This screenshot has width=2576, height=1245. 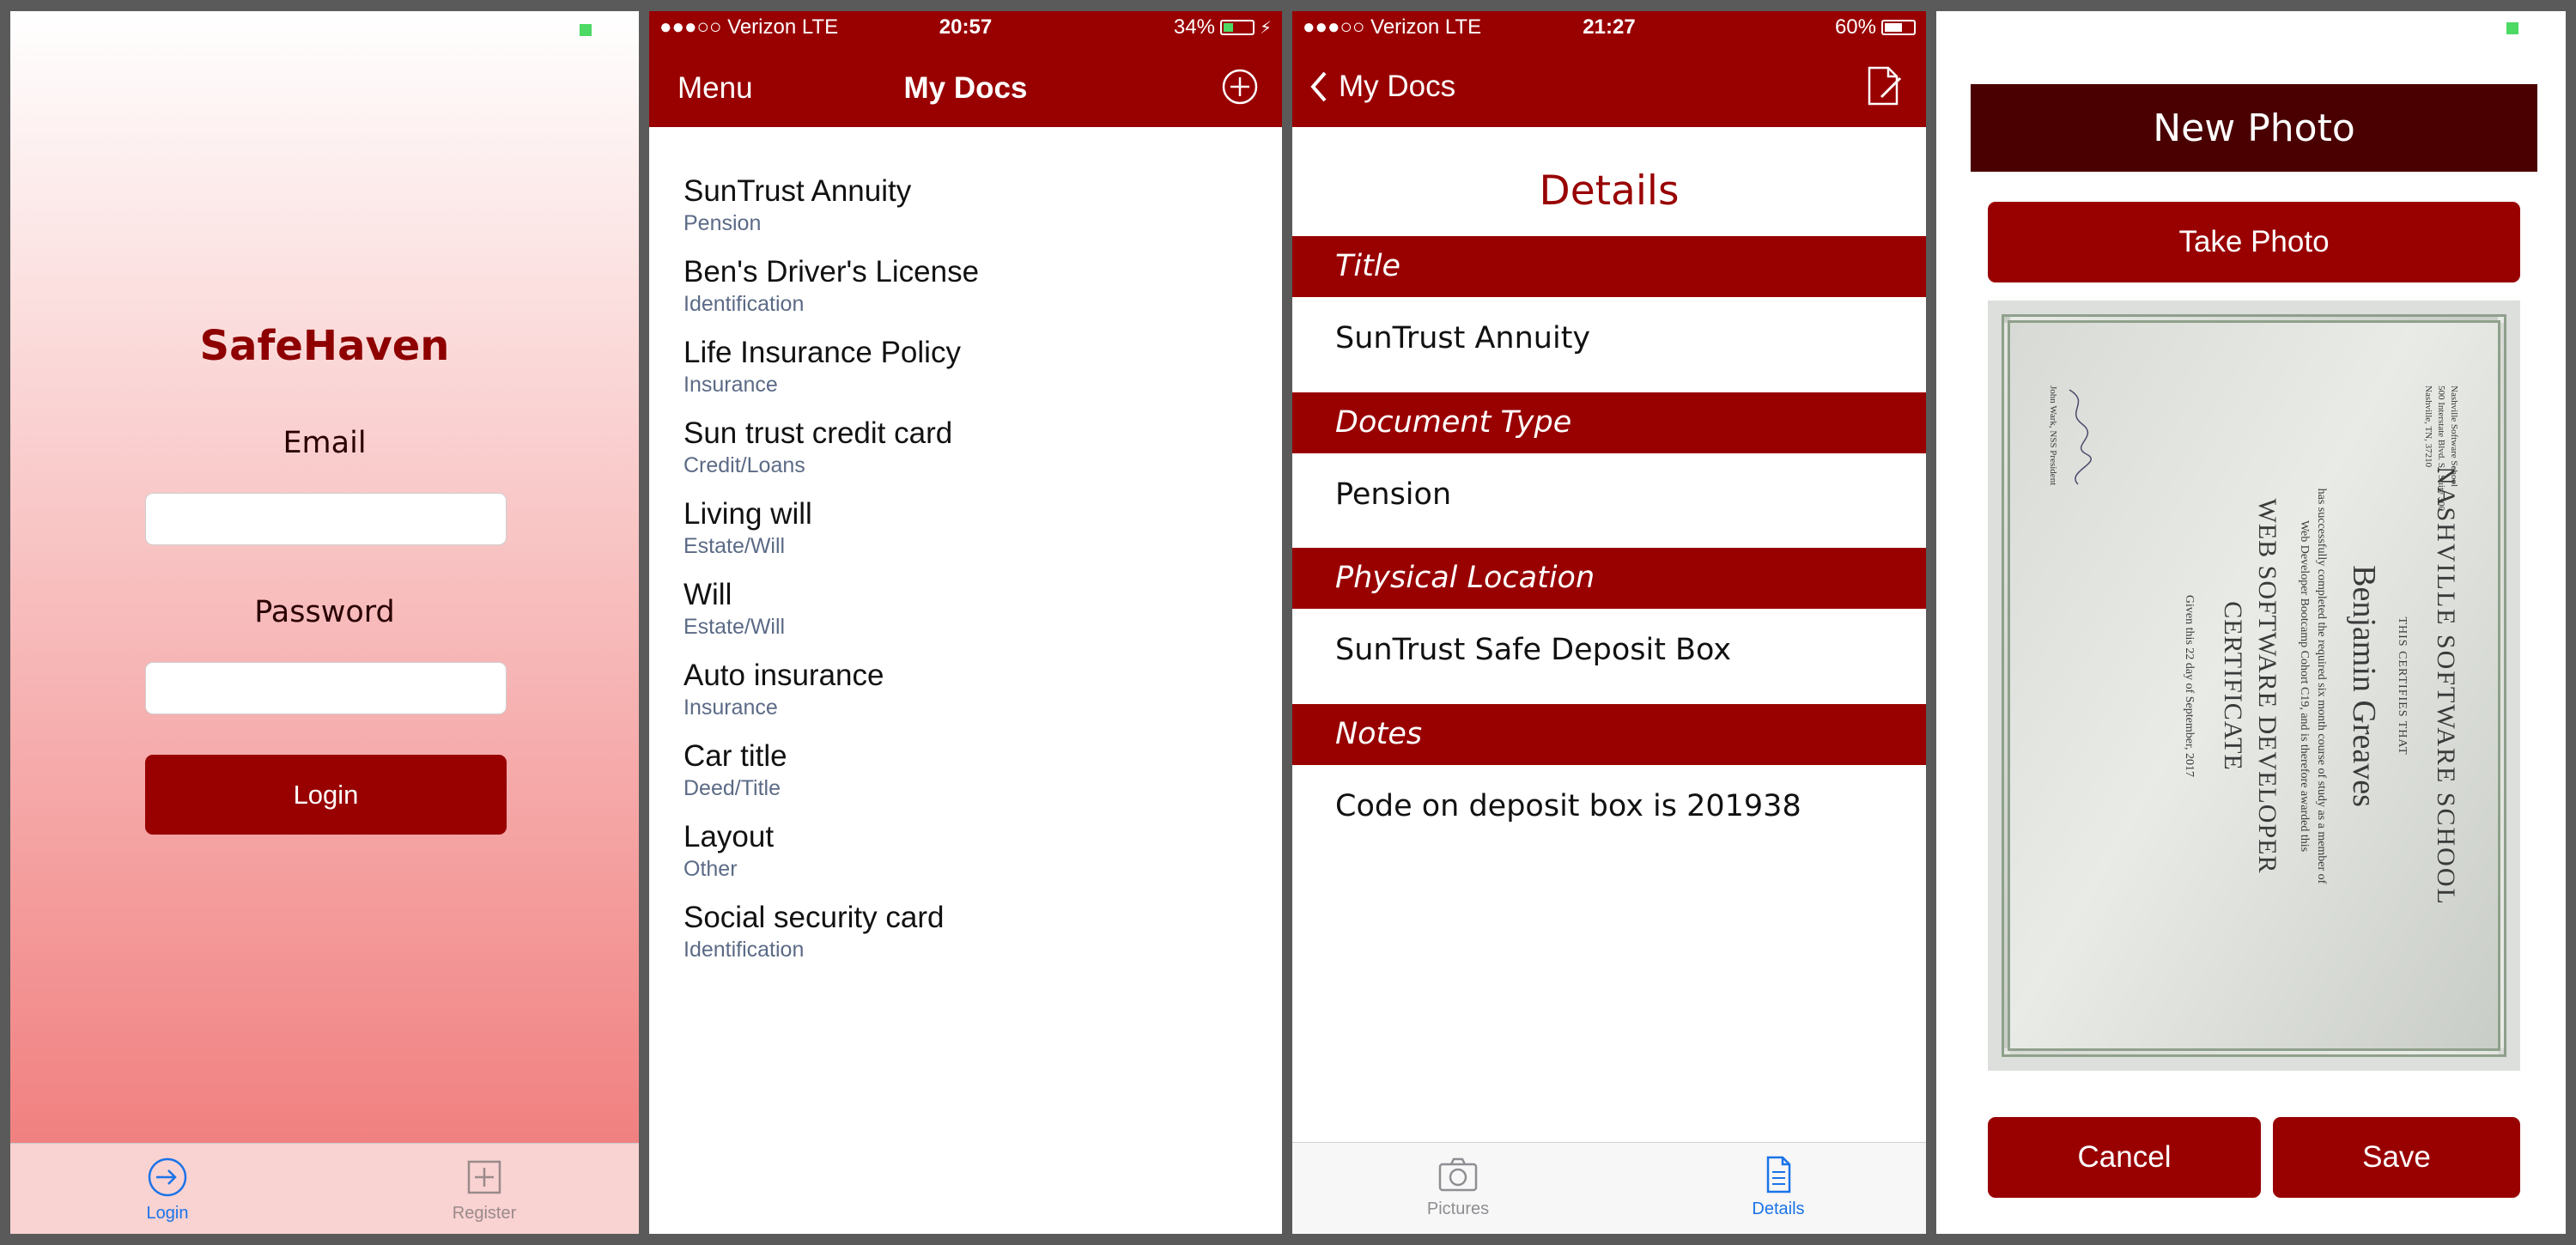 I want to click on login-arrow-icon, so click(x=167, y=1177).